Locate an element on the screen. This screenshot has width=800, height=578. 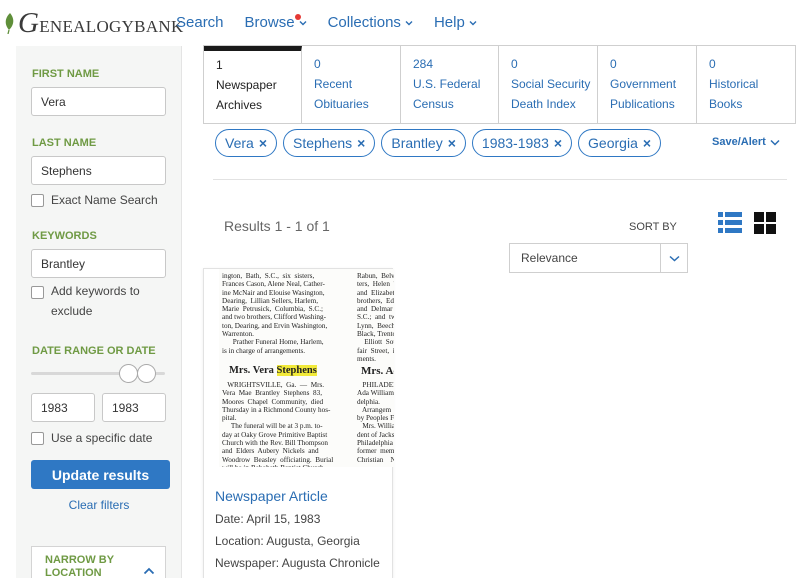
sort-selected-value: Relevance is located at coordinates (549, 258).